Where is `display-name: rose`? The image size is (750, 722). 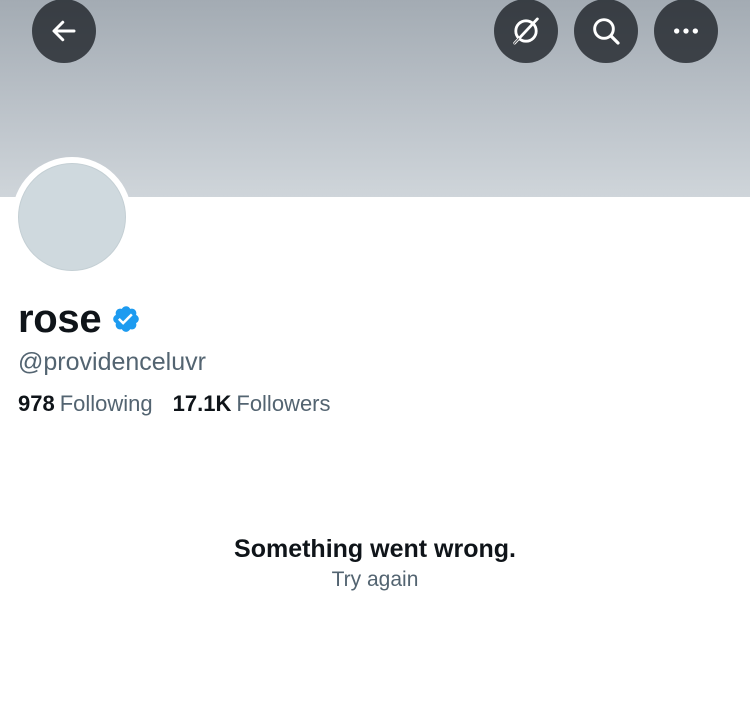 display-name: rose is located at coordinates (60, 318).